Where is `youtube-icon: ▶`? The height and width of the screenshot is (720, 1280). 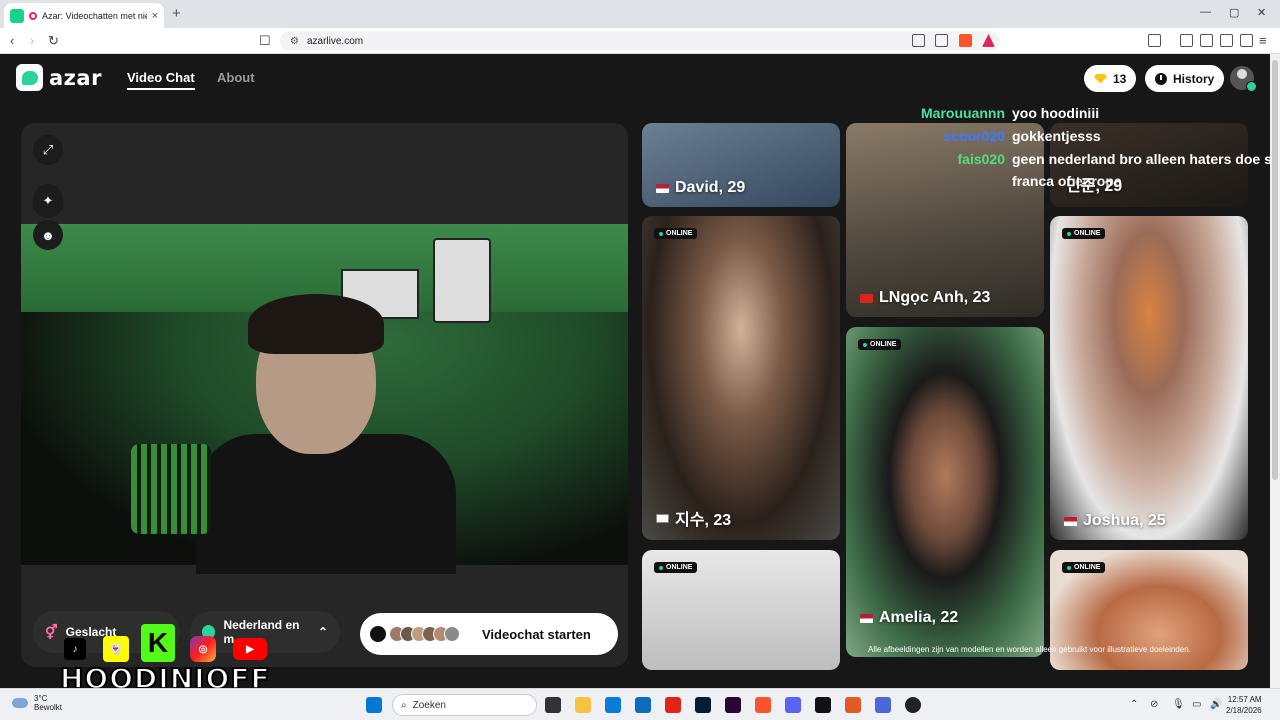 youtube-icon: ▶ is located at coordinates (250, 649).